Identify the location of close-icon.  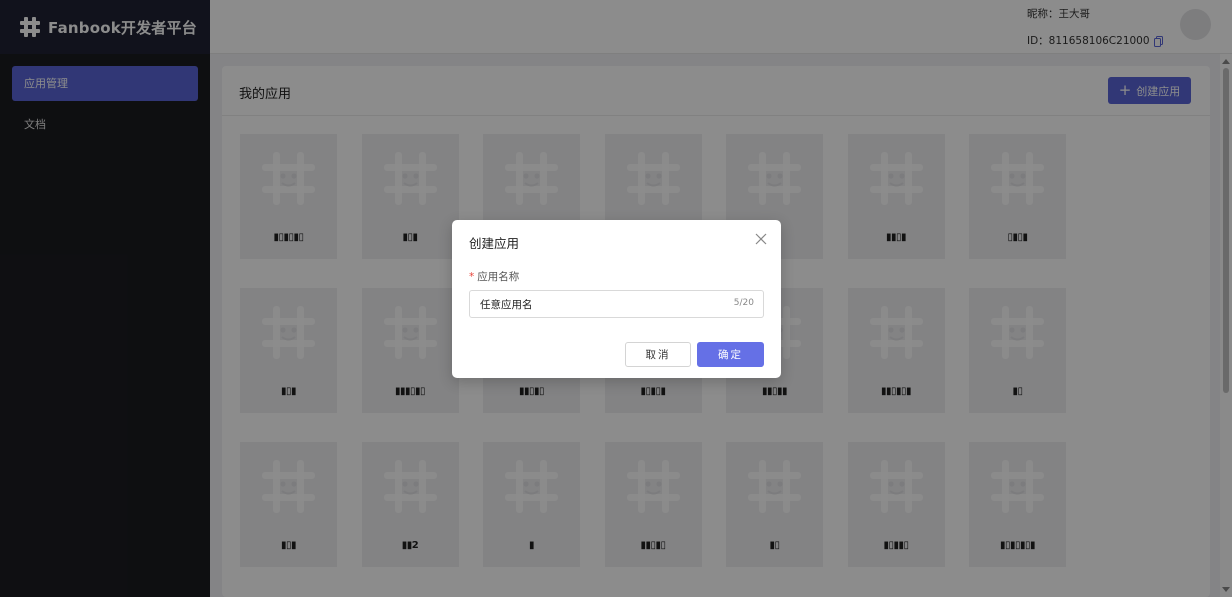
(761, 239).